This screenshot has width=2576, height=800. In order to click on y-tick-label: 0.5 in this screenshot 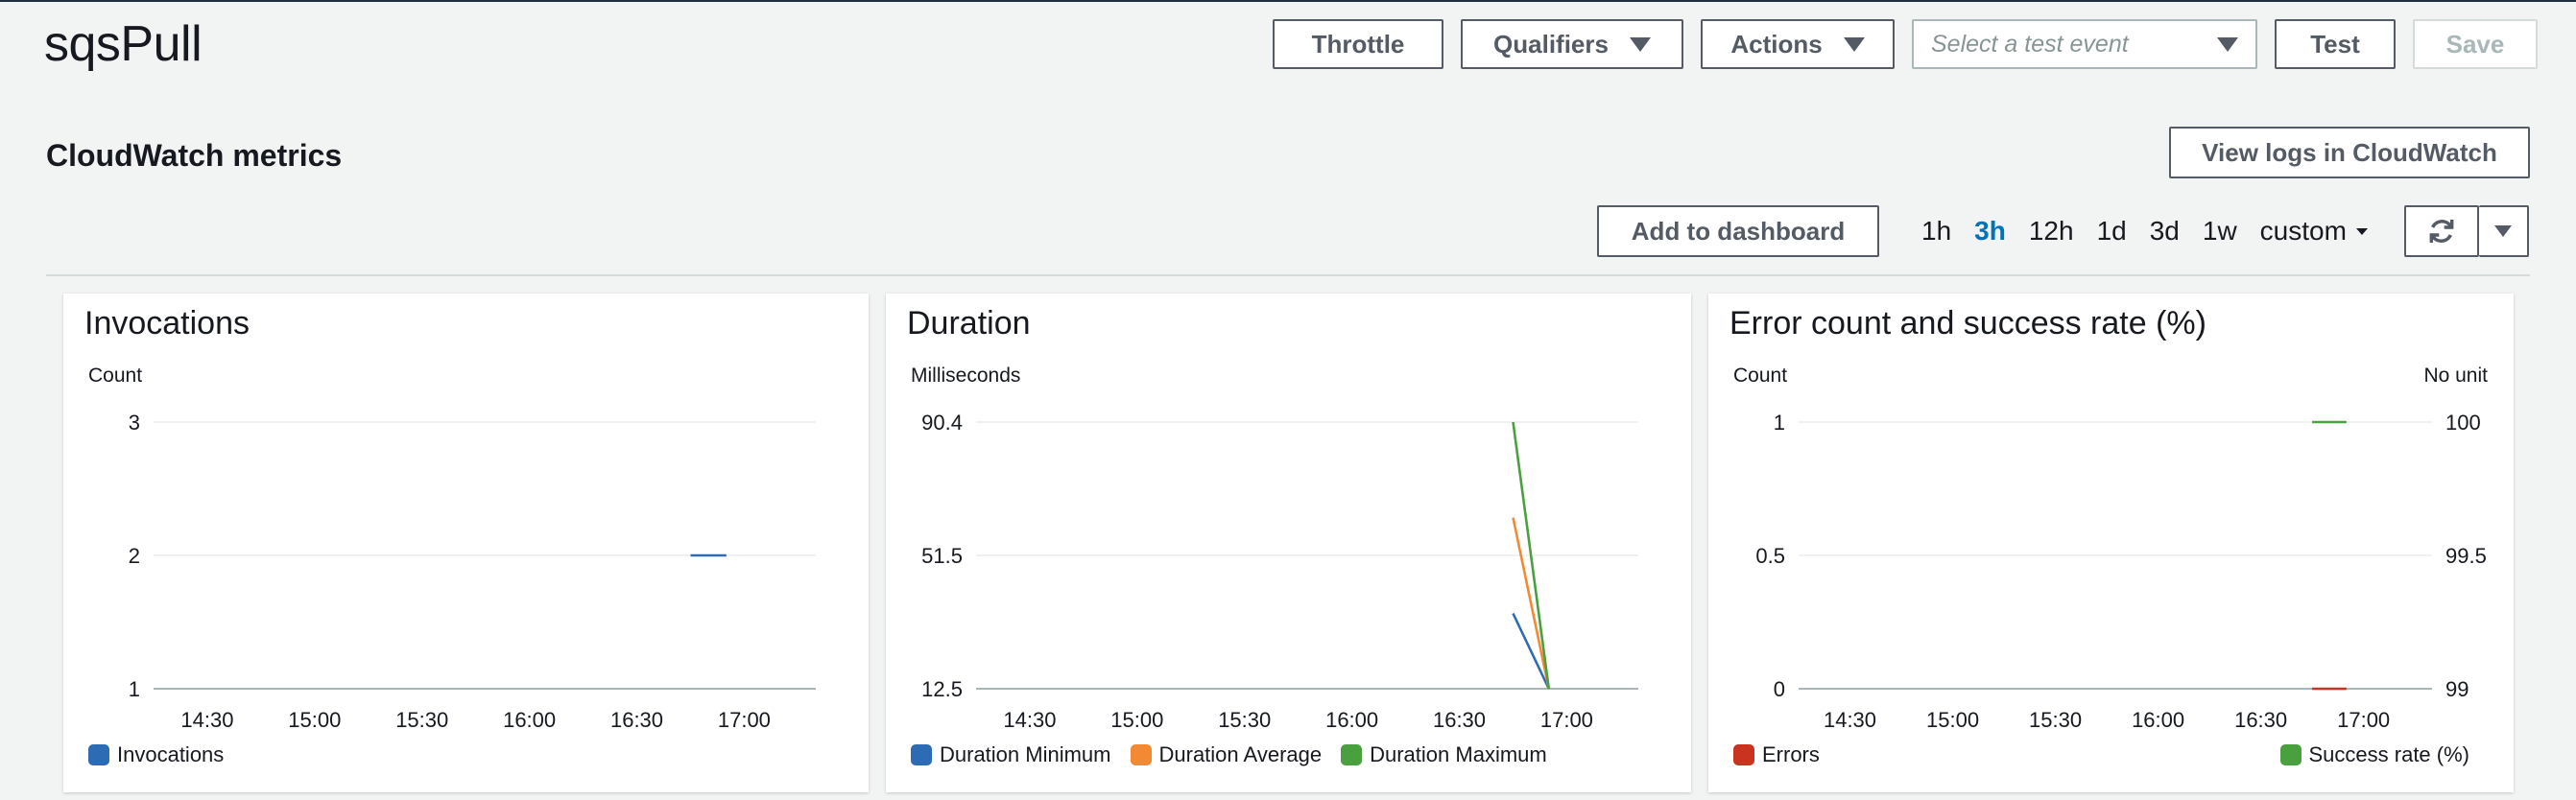, I will do `click(1770, 556)`.